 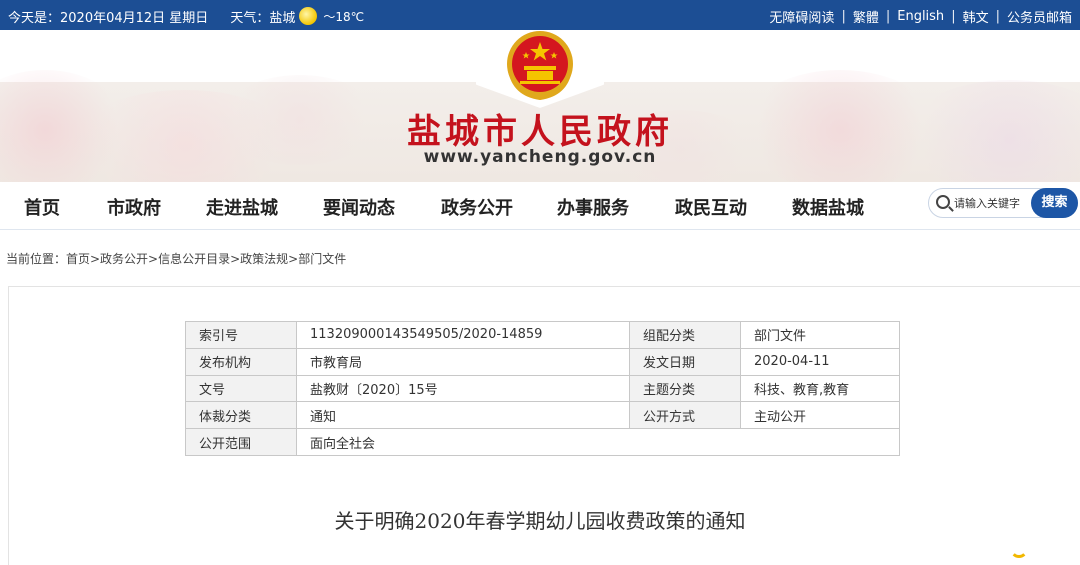 I want to click on sun-icon, so click(x=308, y=15).